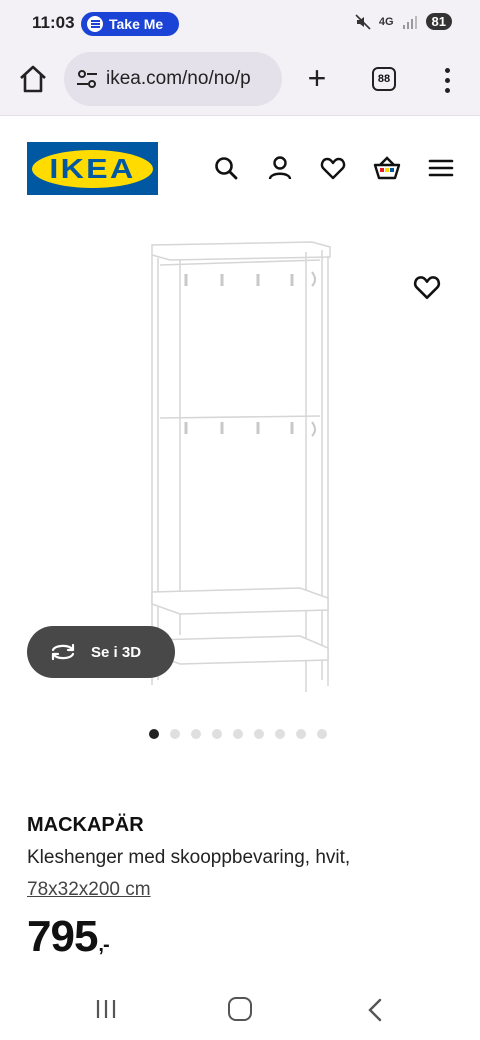 The width and height of the screenshot is (480, 1040). Describe the element at coordinates (438, 21) in the screenshot. I see `battery-badge: 81` at that location.